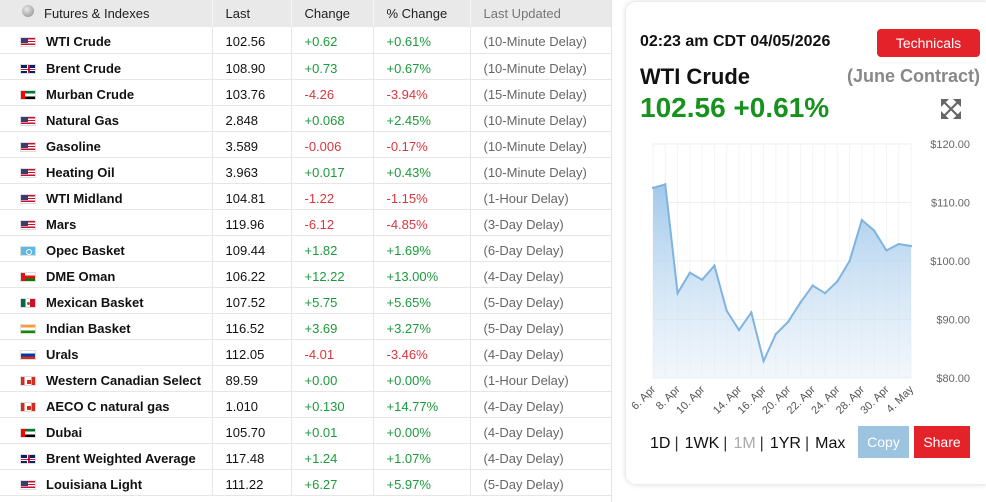  What do you see at coordinates (942, 442) in the screenshot?
I see `share-button: Share` at bounding box center [942, 442].